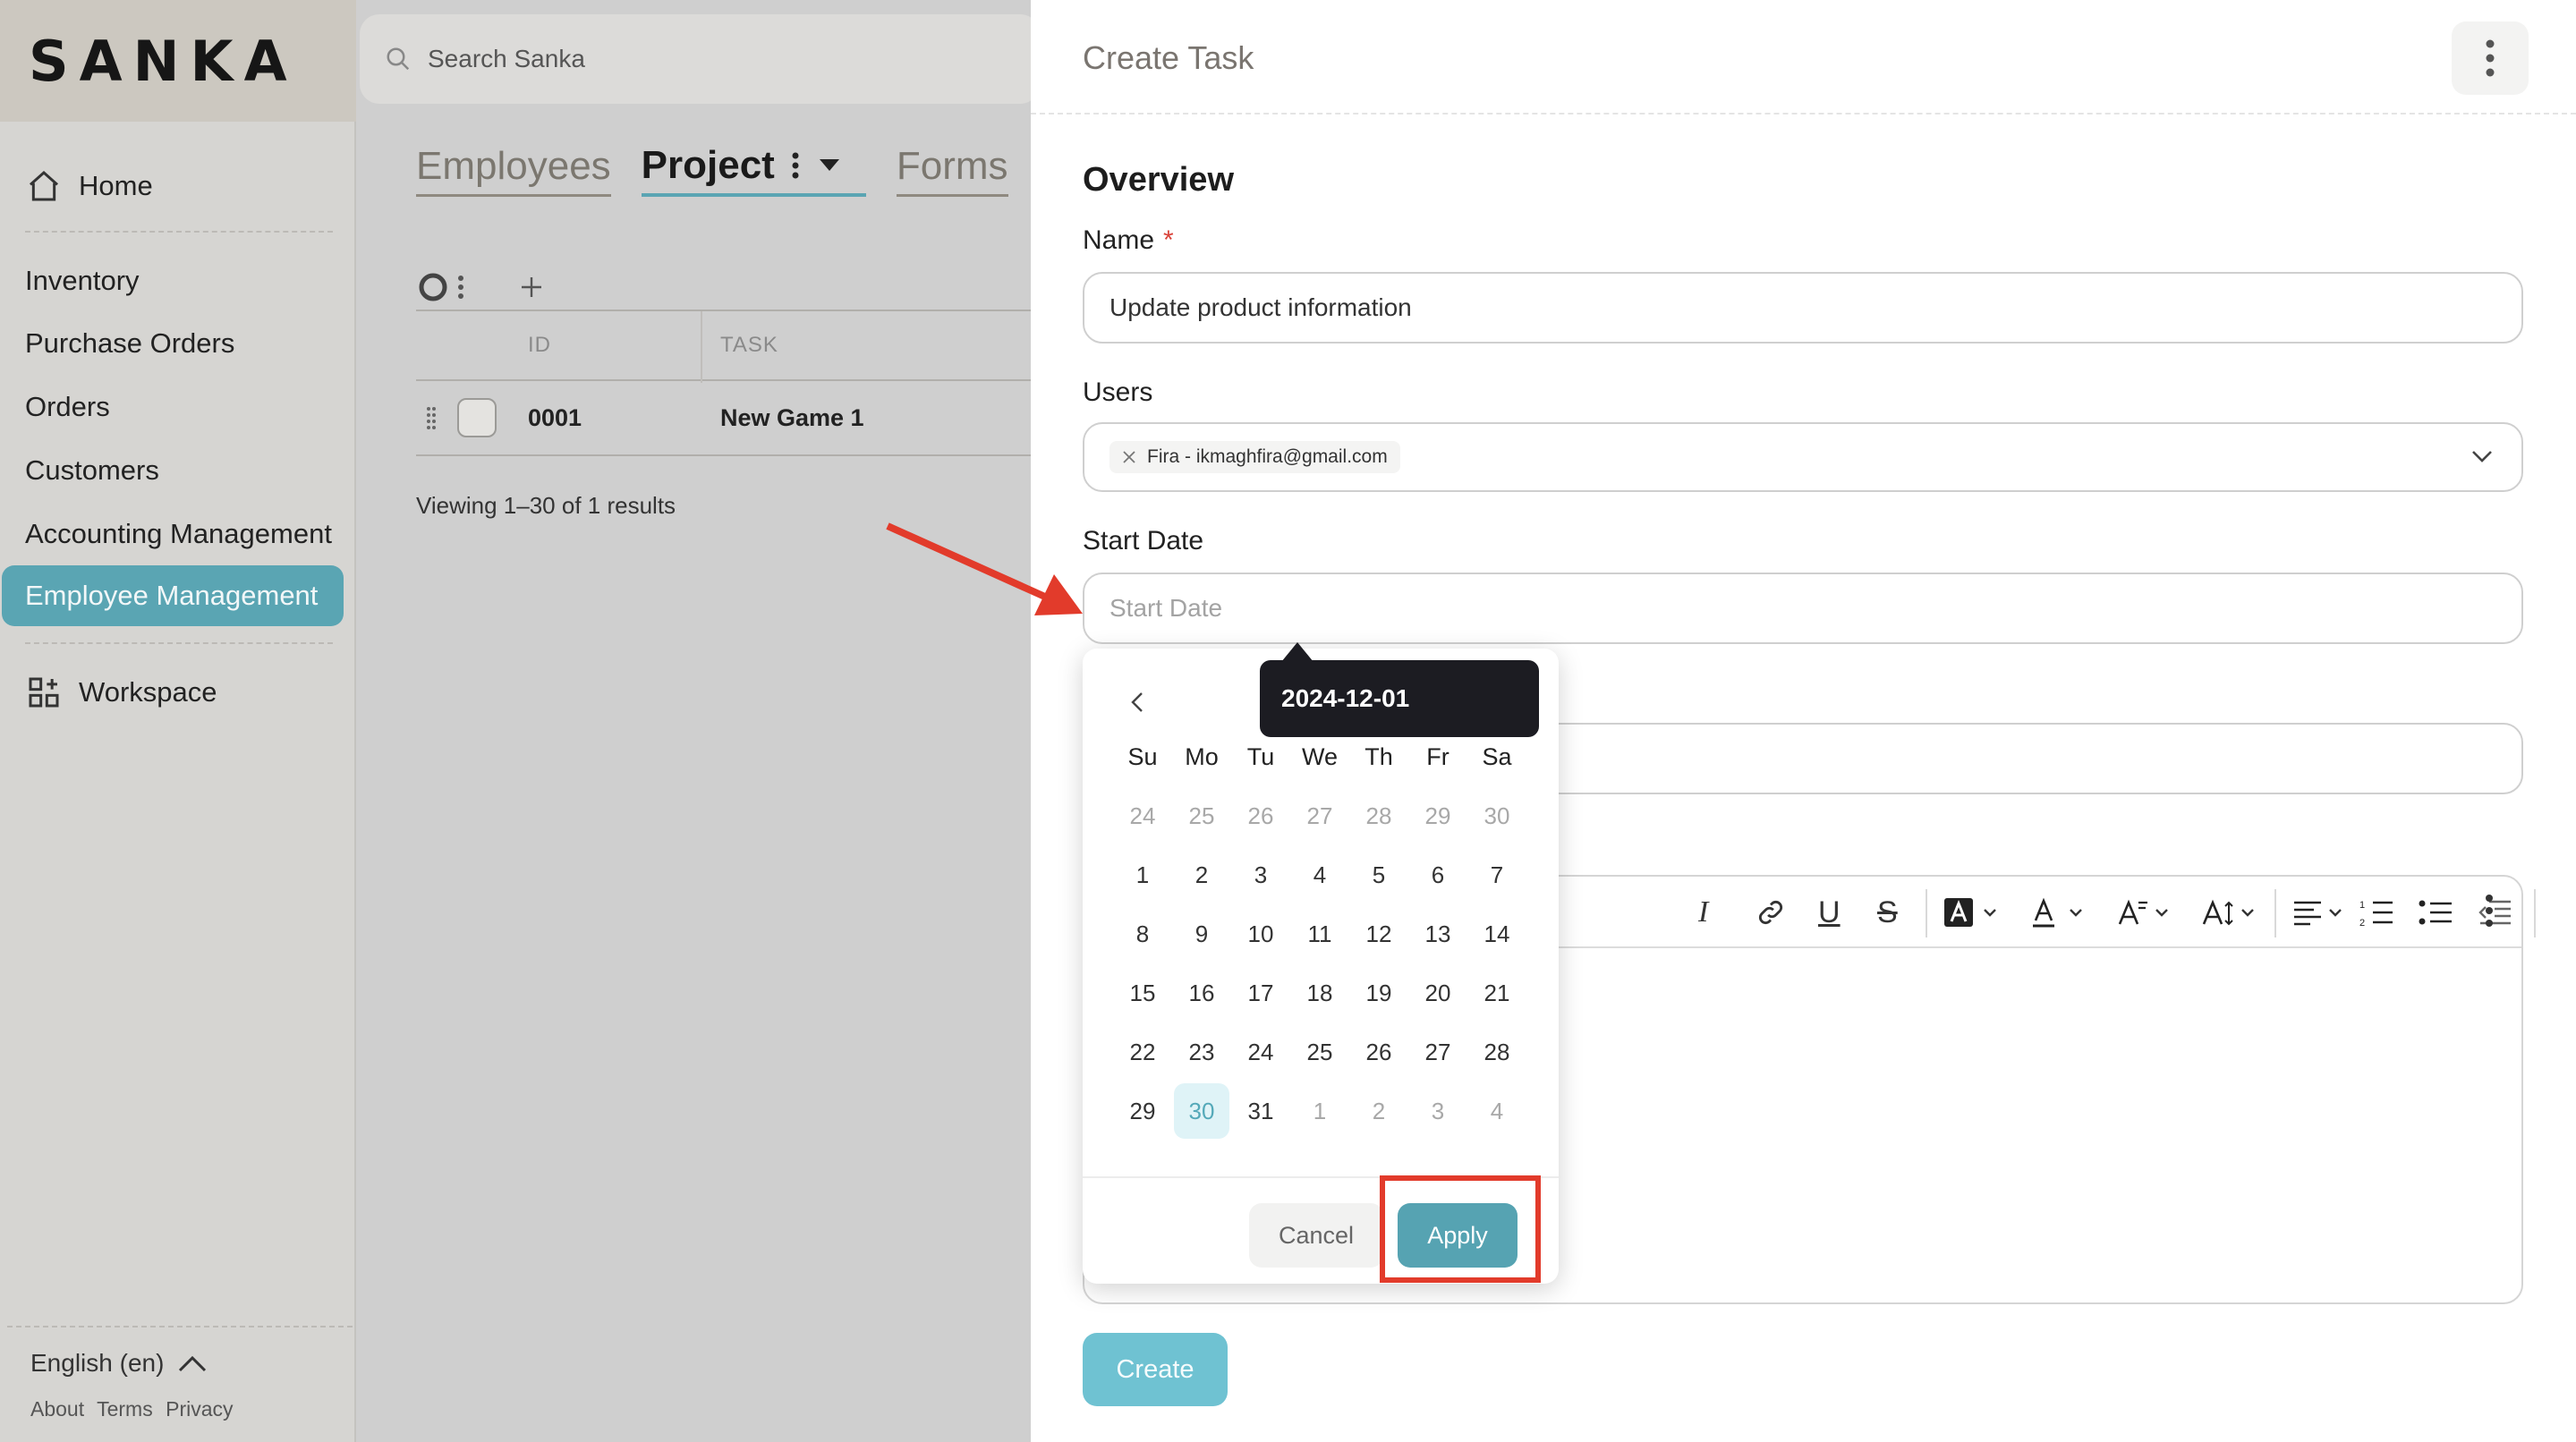 Image resolution: width=2576 pixels, height=1442 pixels. I want to click on column-header-task: TASK, so click(749, 345).